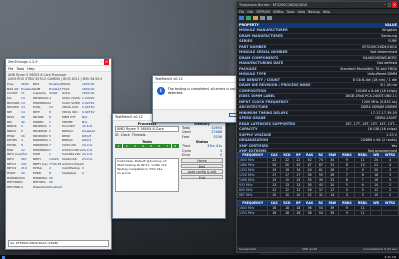 This screenshot has width=399, height=259. What do you see at coordinates (264, 101) in the screenshot?
I see `property-name: INPUT CLOCK FREQUENCY` at bounding box center [264, 101].